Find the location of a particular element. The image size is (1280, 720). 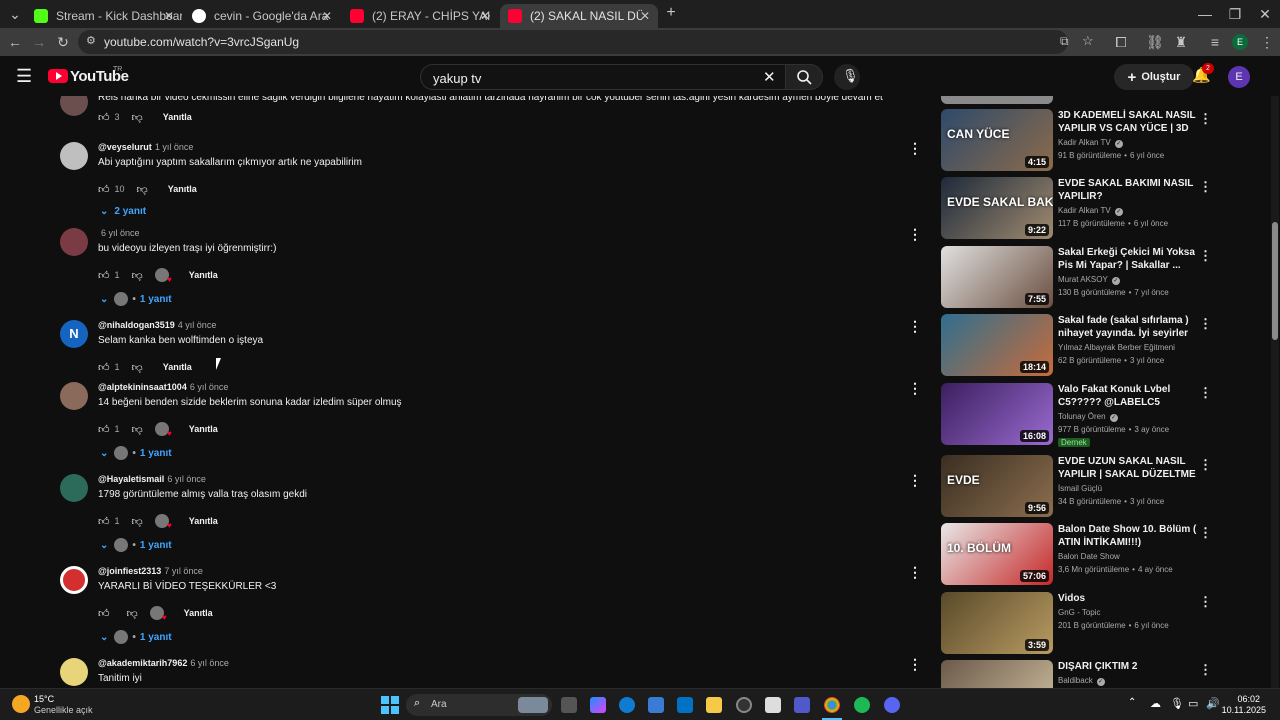

video-channel: Tolunay Ören ✓ is located at coordinates (1088, 417).